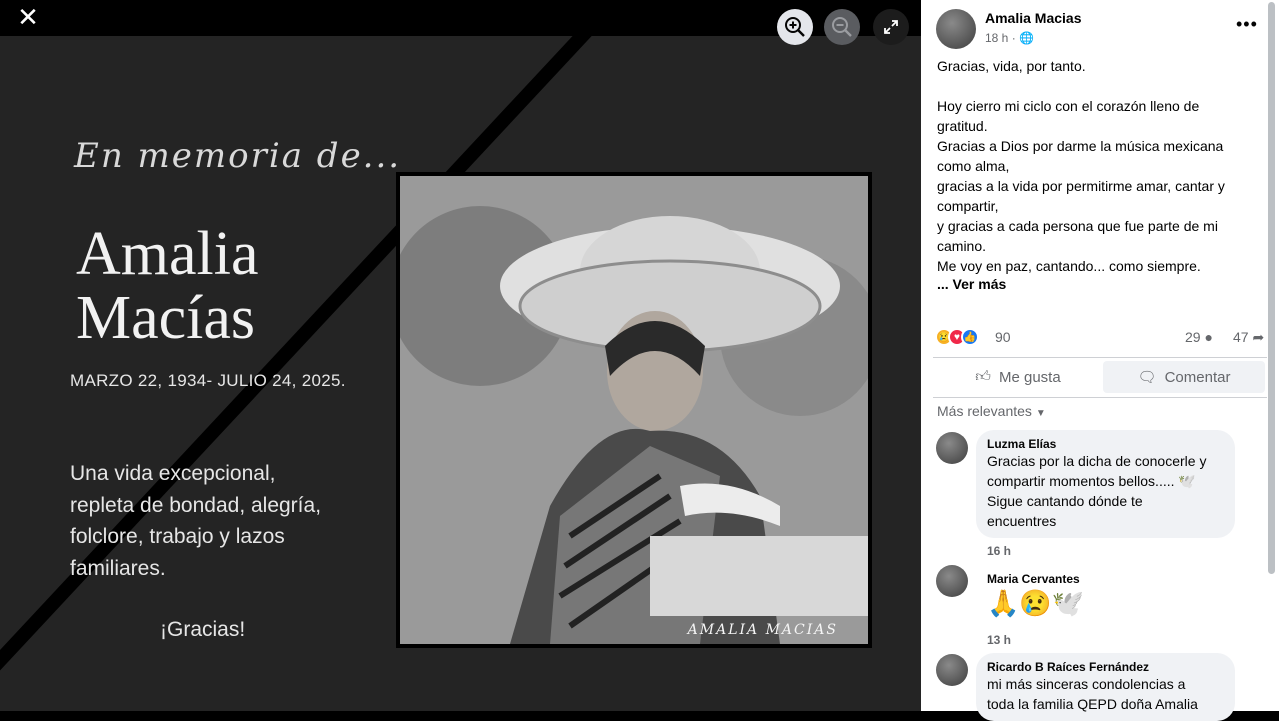  I want to click on like-button-label: Me gusta, so click(1029, 377).